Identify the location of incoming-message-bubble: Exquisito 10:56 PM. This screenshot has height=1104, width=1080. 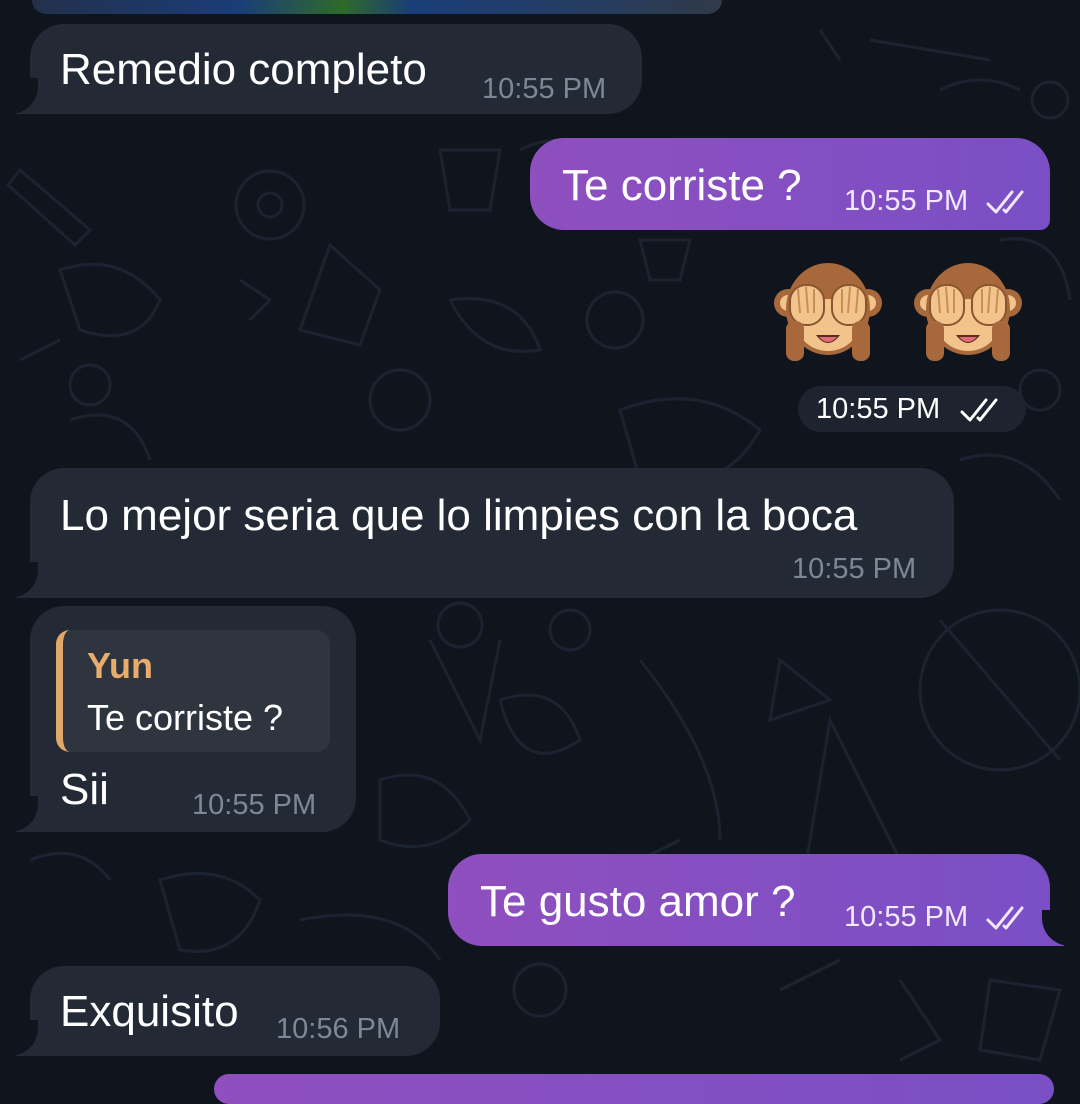
(235, 1011).